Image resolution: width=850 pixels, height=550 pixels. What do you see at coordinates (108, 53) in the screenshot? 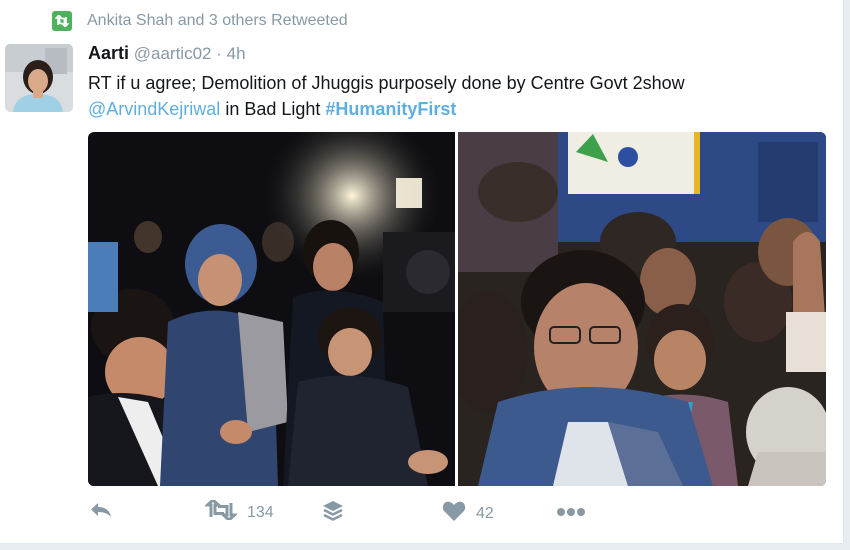
I see `author-name: Aarti` at bounding box center [108, 53].